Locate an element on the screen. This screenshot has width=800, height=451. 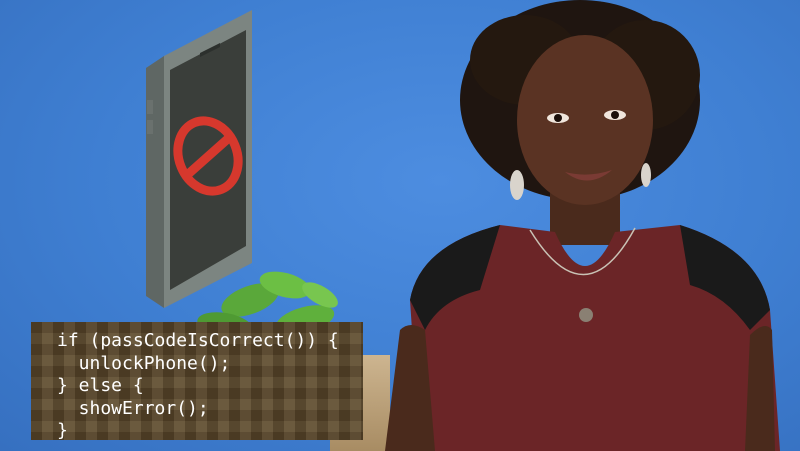
code-line: } else { is located at coordinates (100, 385).